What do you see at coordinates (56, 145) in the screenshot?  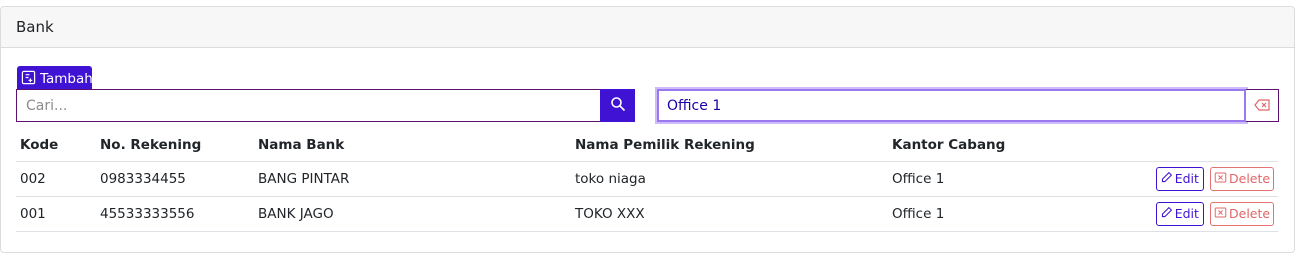 I see `column-header-kode: Kode` at bounding box center [56, 145].